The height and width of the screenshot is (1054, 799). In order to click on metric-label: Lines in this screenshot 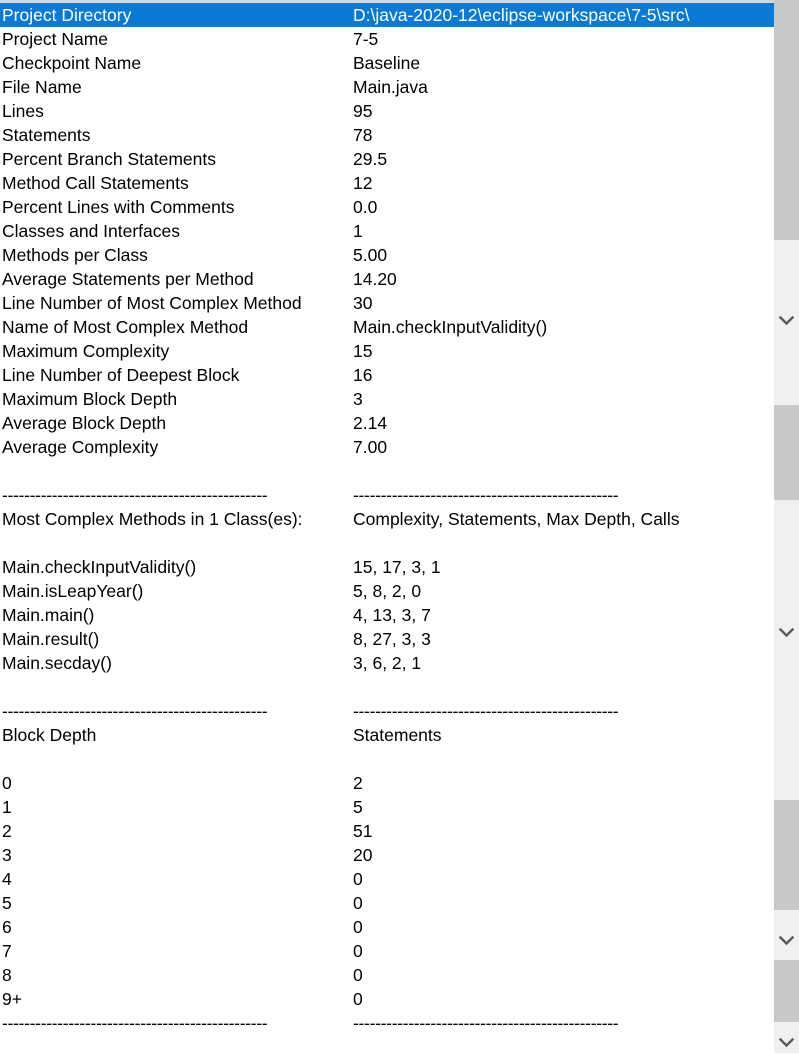, I will do `click(23, 111)`.